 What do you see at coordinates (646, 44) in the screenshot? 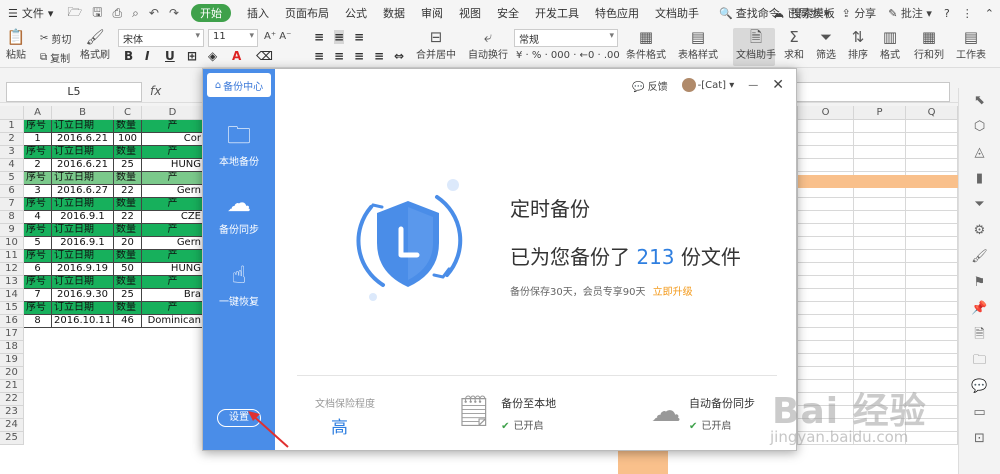
I see `conditional-format-button: ▦ 条件格式` at bounding box center [646, 44].